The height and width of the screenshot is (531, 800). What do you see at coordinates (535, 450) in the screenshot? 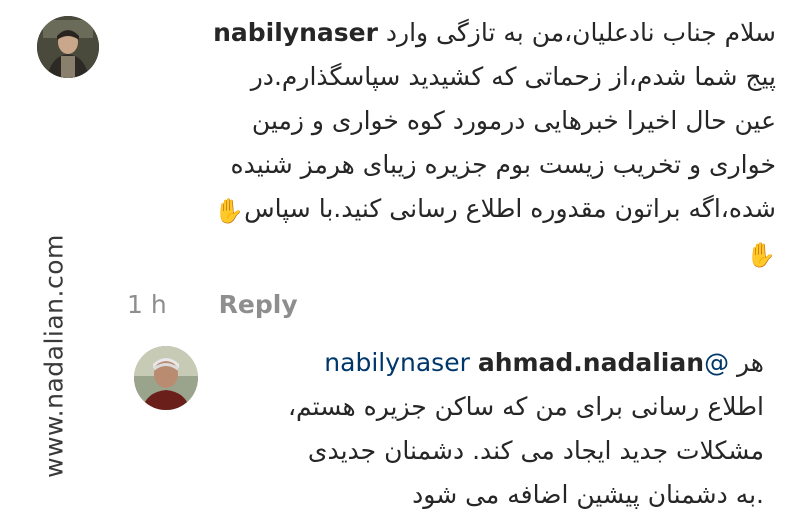
I see `reply-line: مشکلات جدید ایجاد می کند. دشمنان جدیدی` at bounding box center [535, 450].